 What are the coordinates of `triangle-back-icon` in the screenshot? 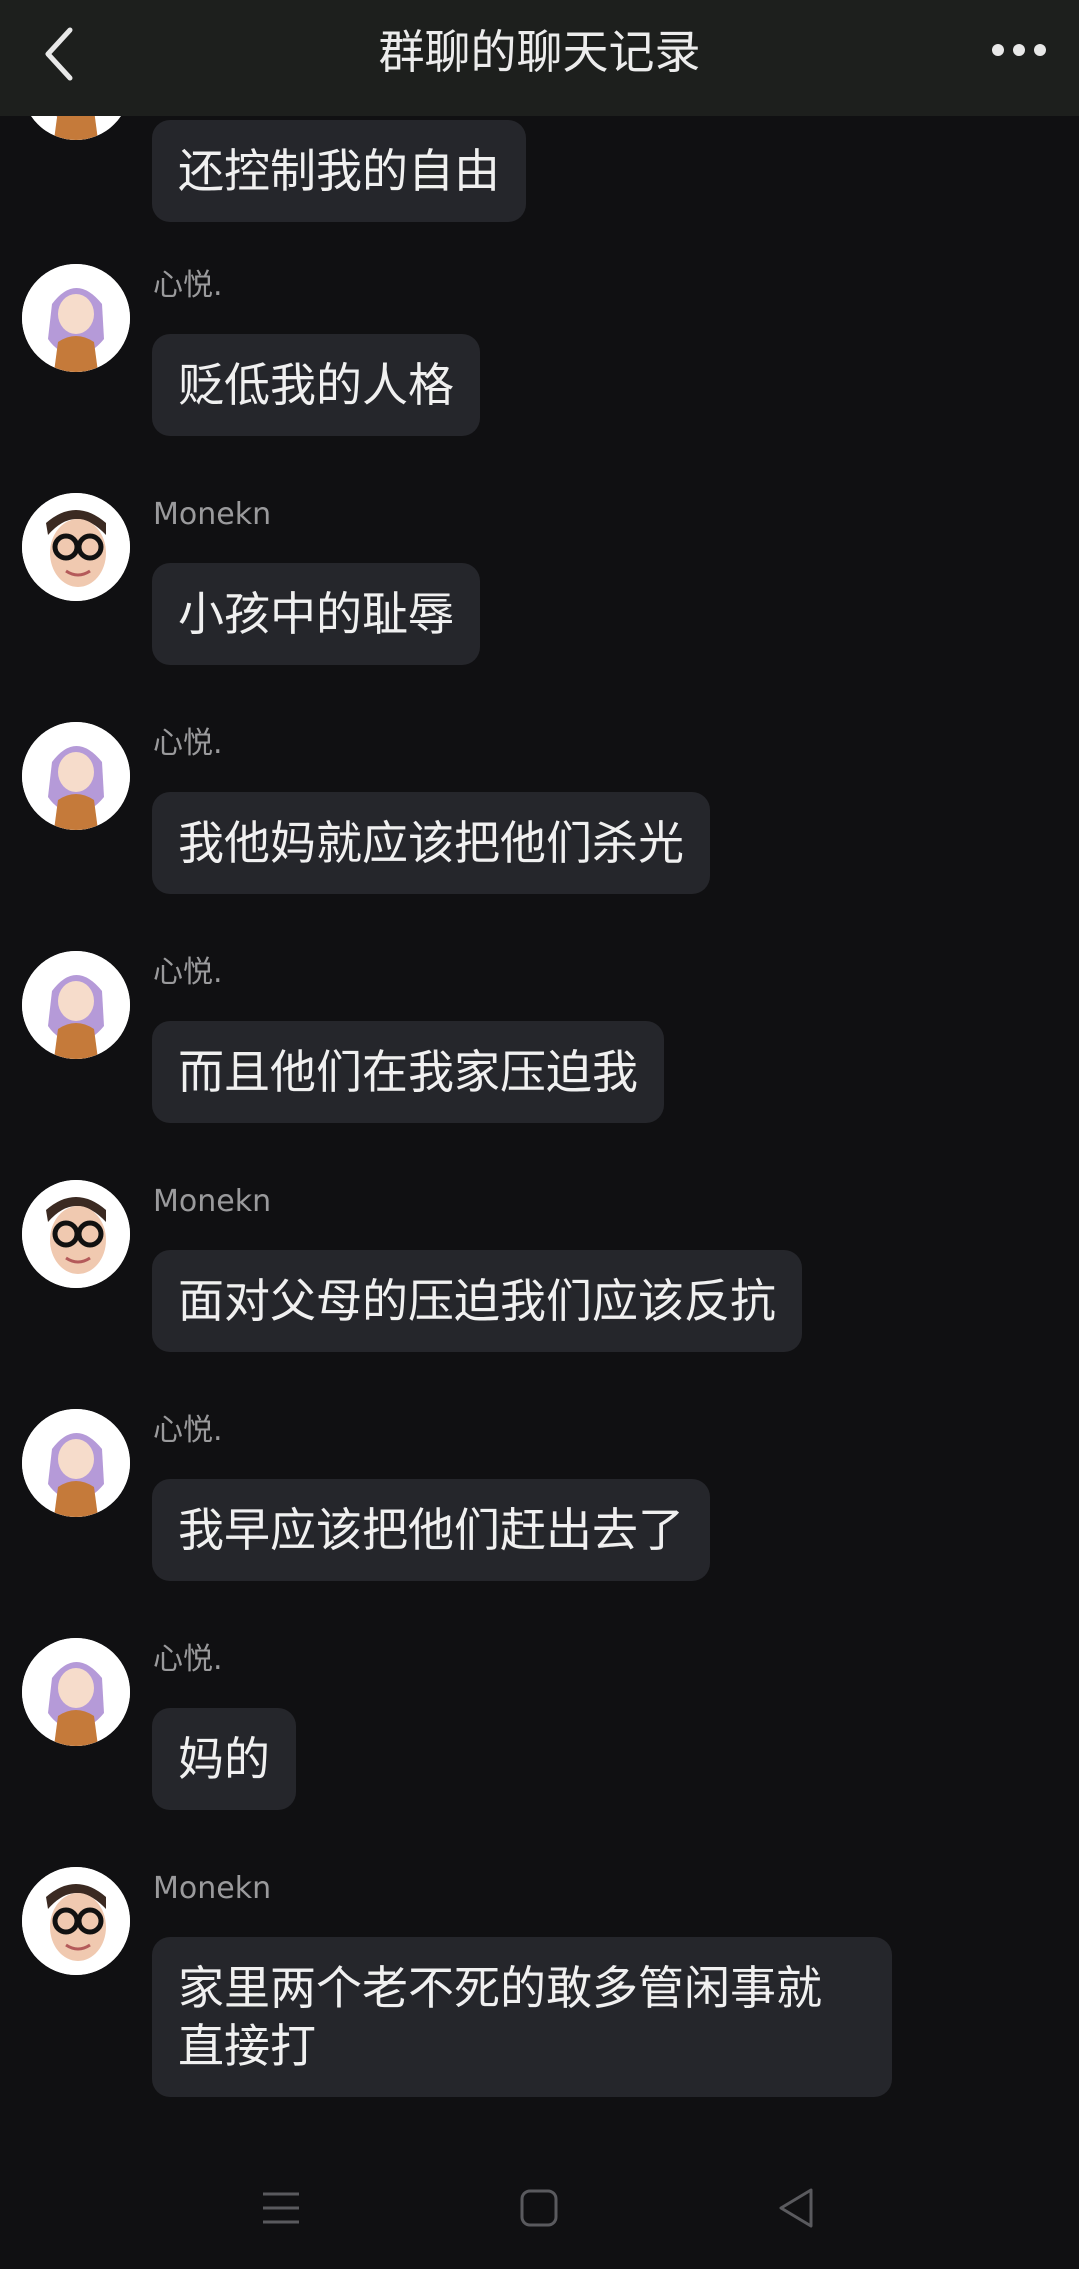 It's located at (796, 2208).